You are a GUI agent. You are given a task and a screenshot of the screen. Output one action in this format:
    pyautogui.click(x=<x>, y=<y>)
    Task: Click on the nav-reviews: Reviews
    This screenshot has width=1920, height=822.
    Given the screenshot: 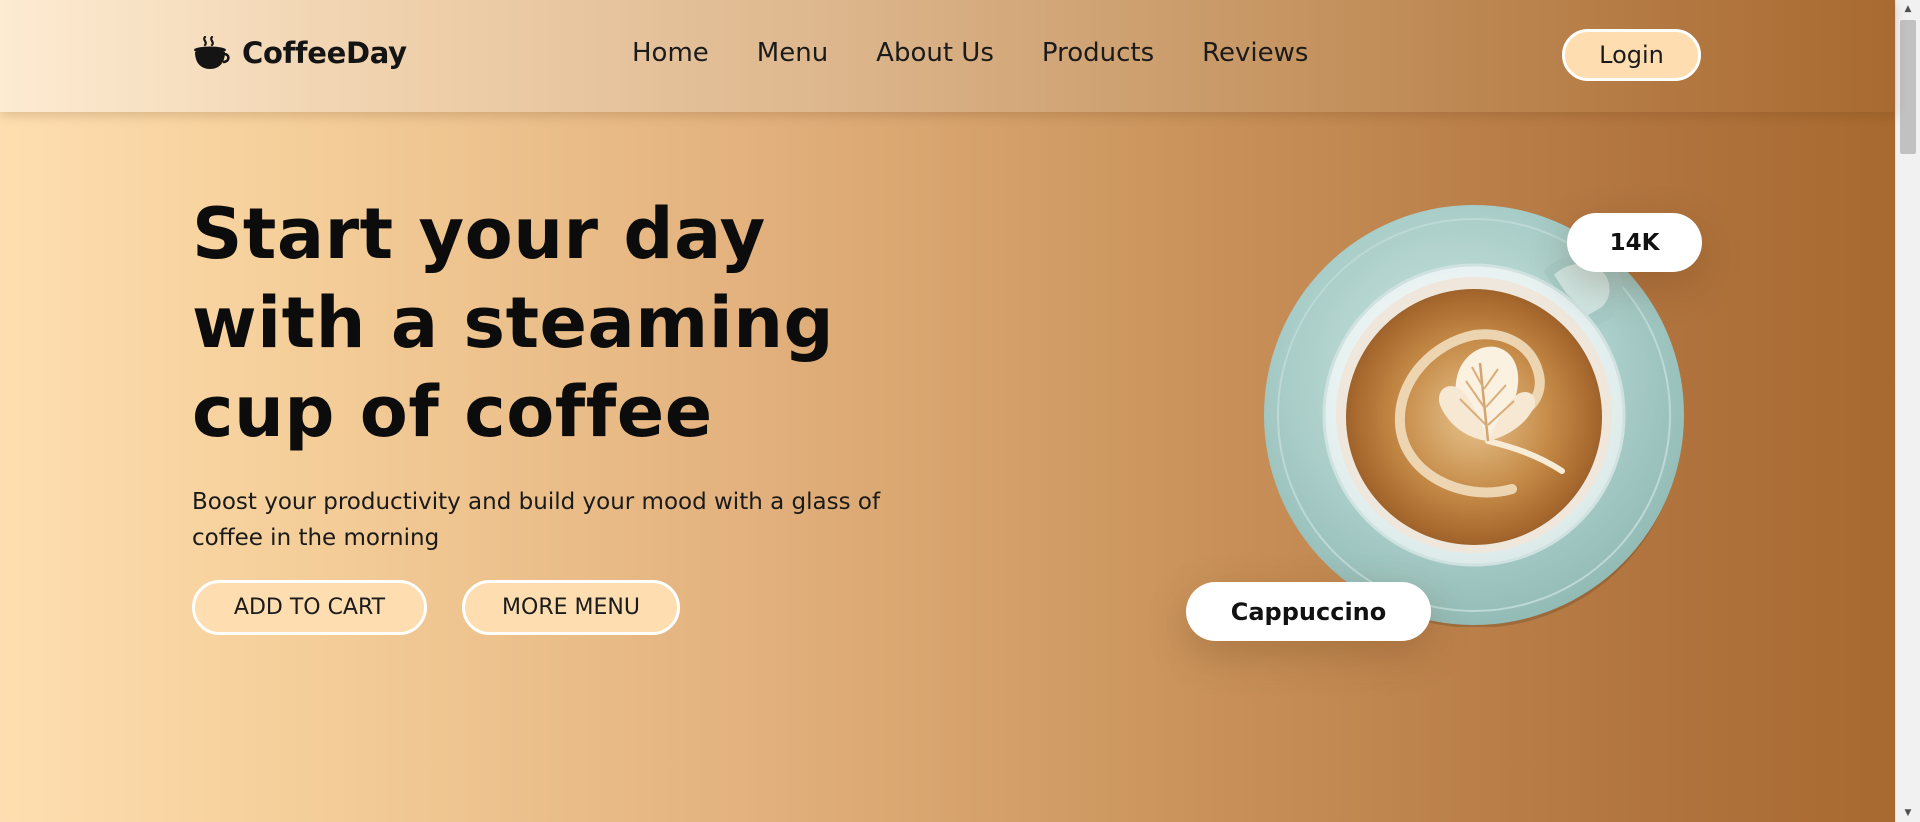 What is the action you would take?
    pyautogui.click(x=1255, y=53)
    